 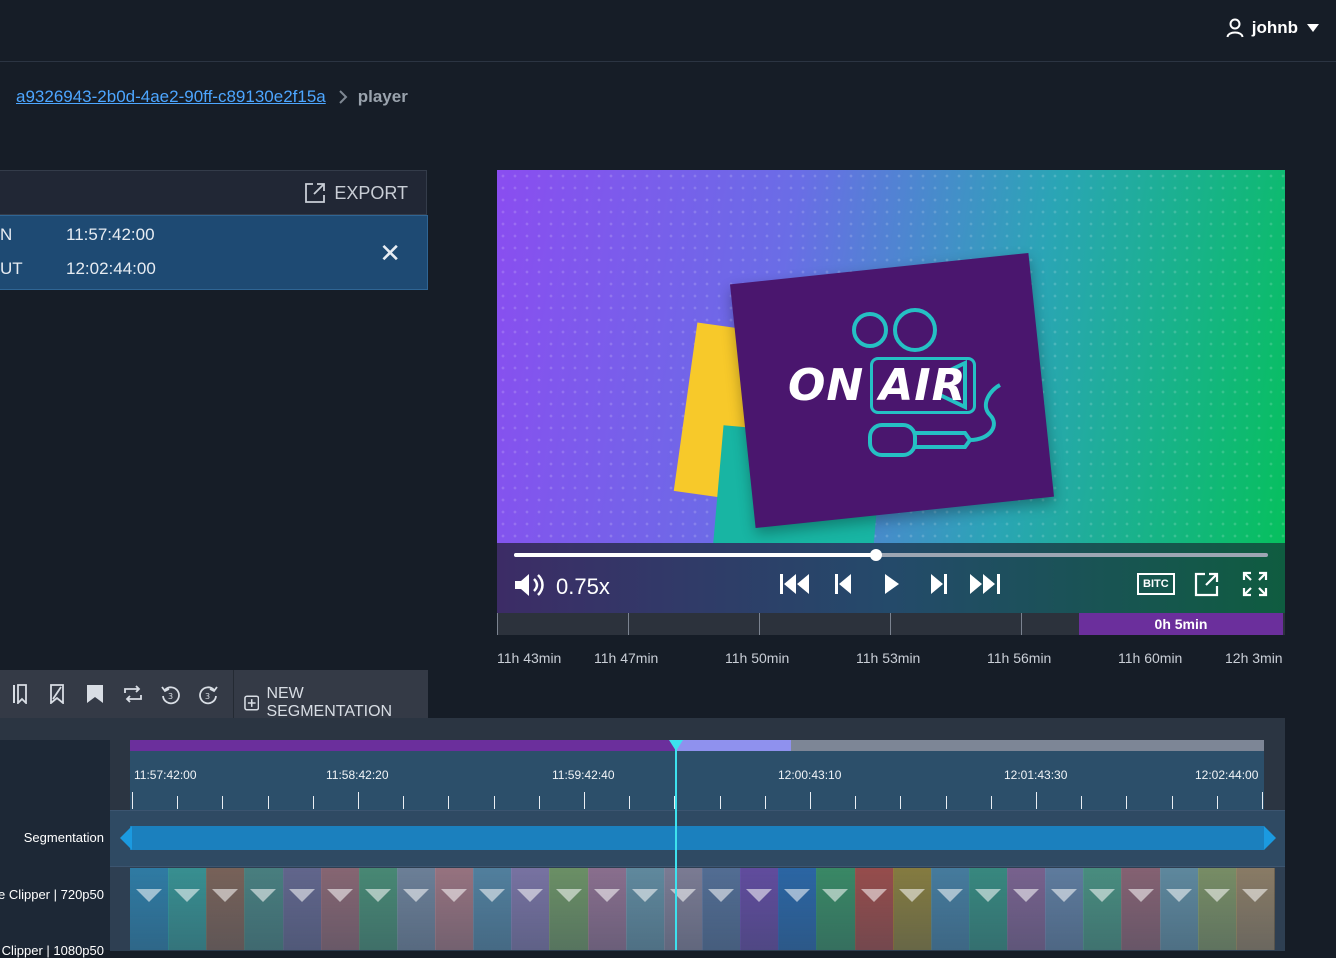 I want to click on range-buffered, so click(x=733, y=745).